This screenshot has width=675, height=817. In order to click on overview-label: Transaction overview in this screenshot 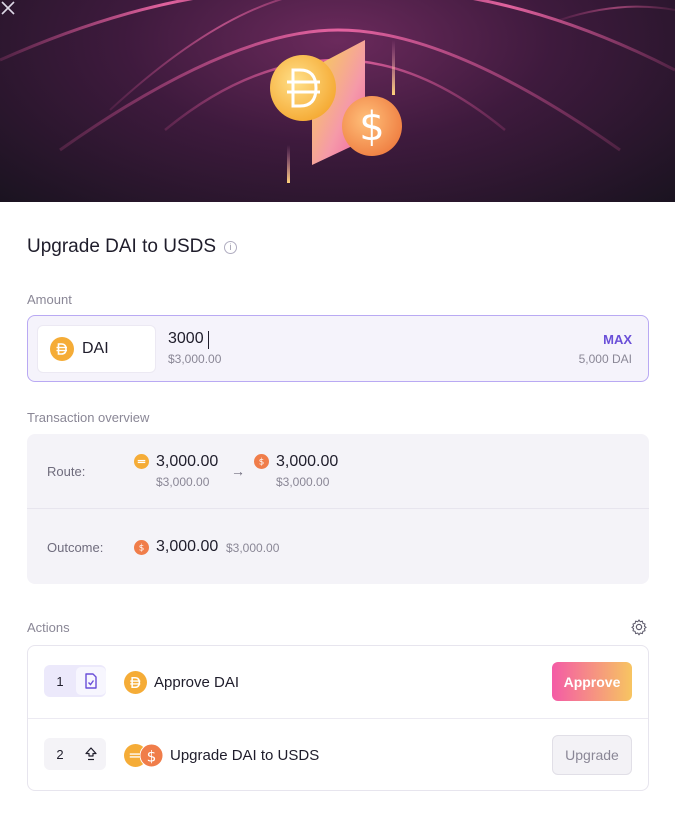, I will do `click(88, 417)`.